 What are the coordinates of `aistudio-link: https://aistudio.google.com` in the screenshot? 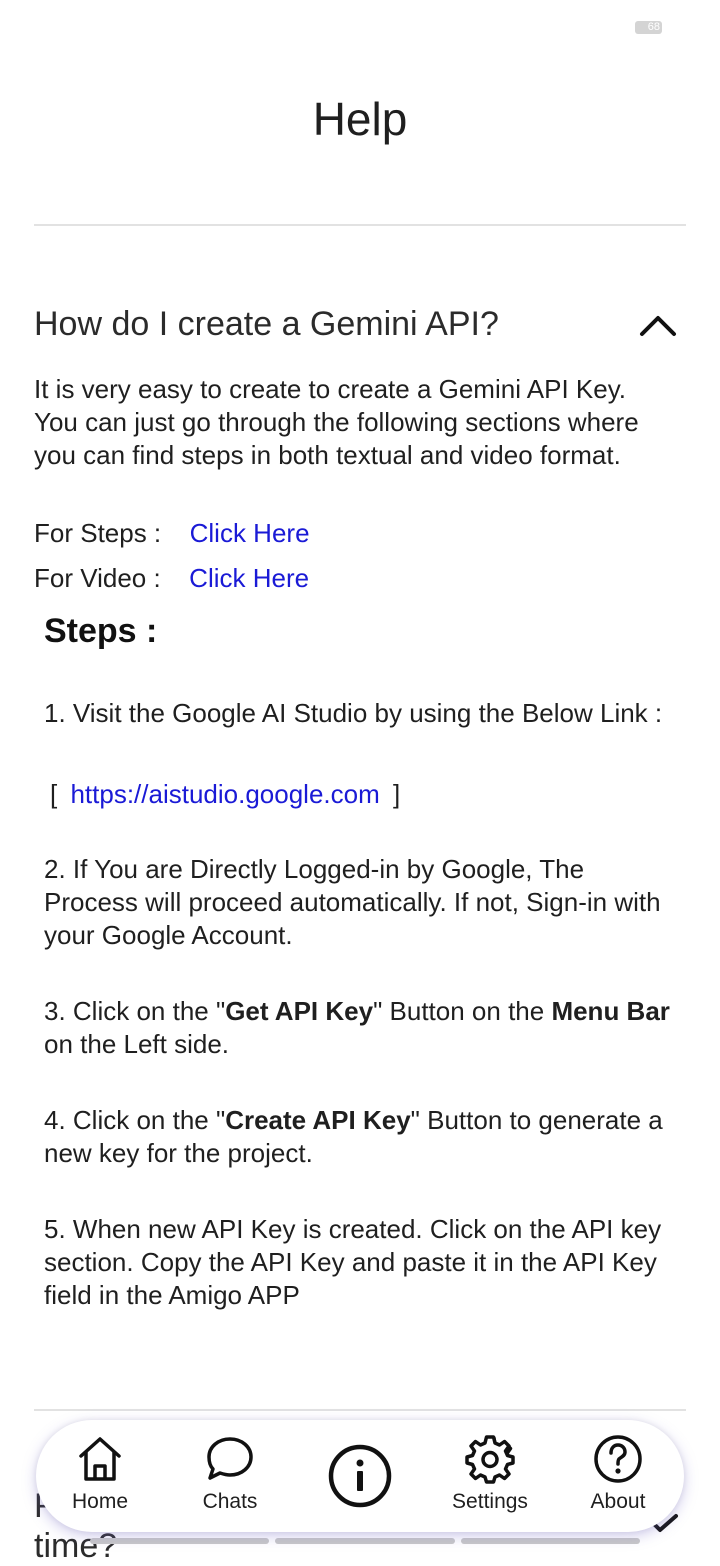 It's located at (224, 794).